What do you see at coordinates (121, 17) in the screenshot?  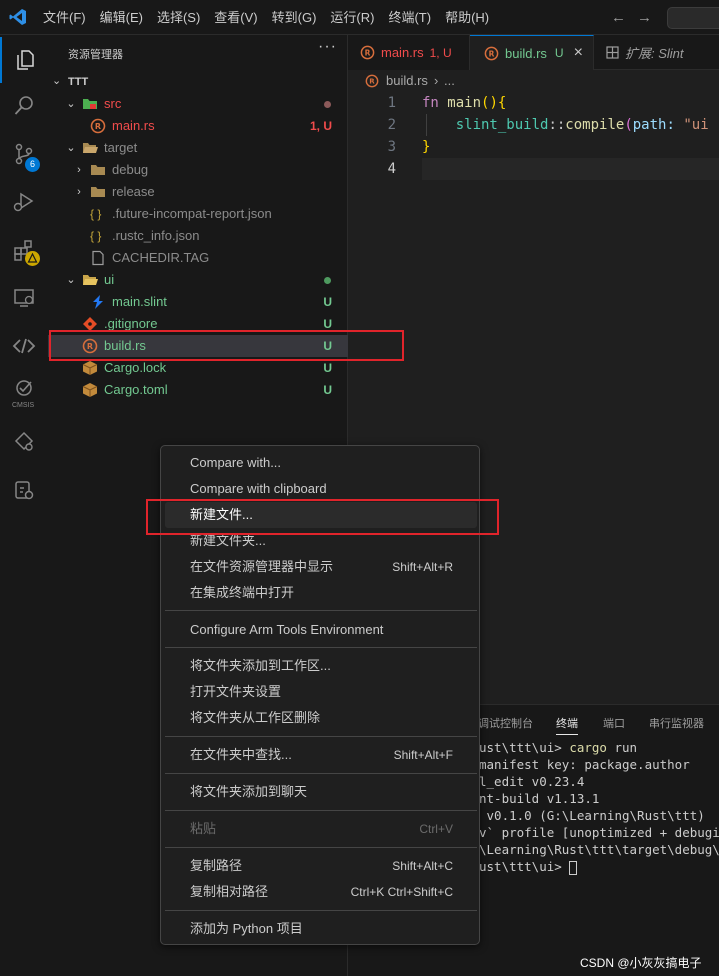 I see `menu-edit: 编辑(E)` at bounding box center [121, 17].